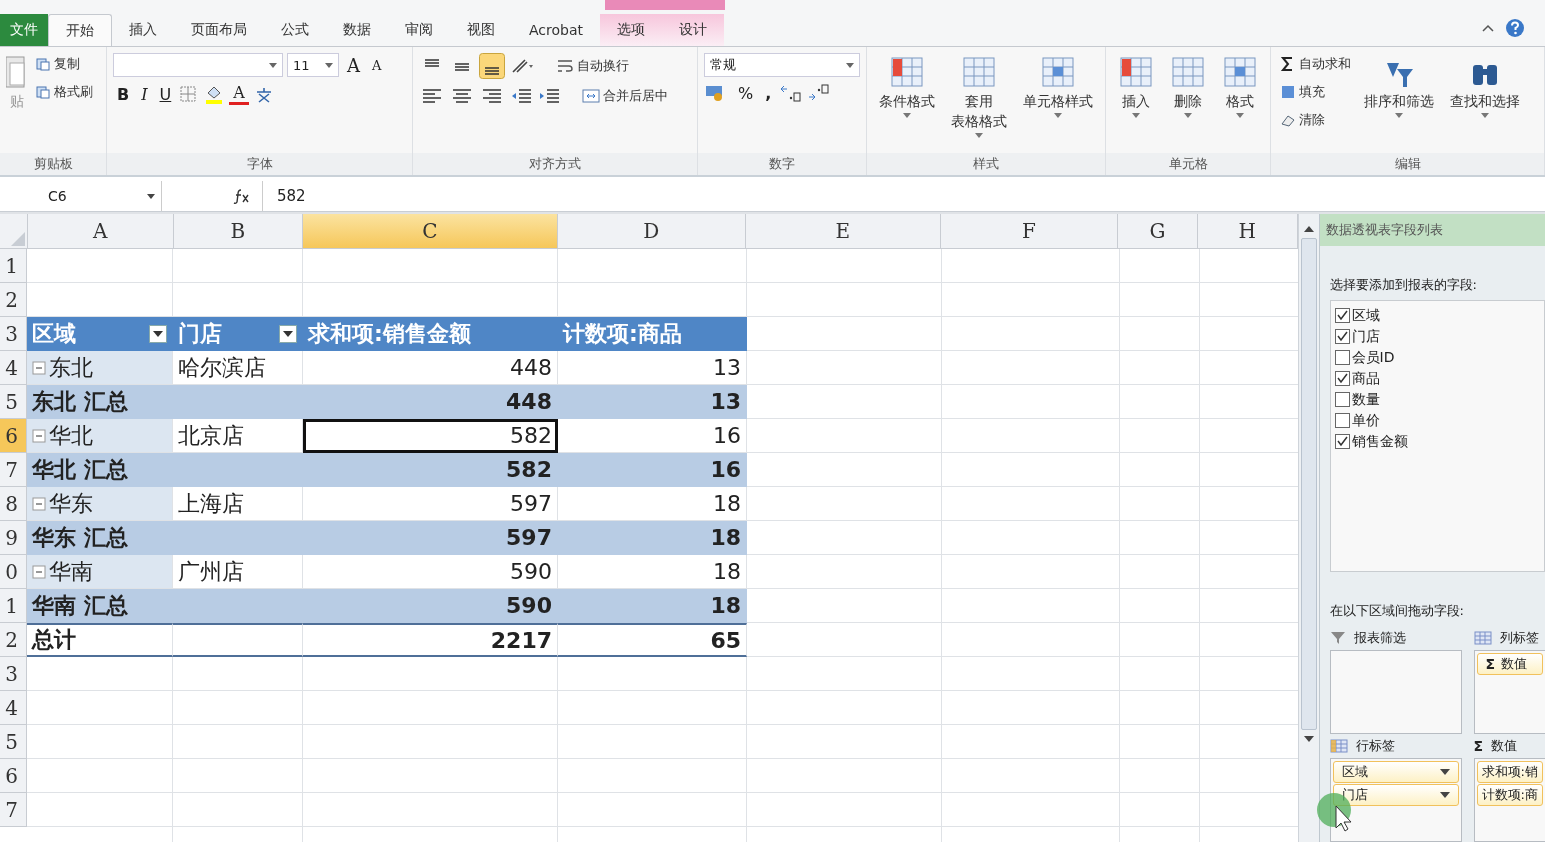 This screenshot has height=842, width=1545. I want to click on ribbon-tab: 视图, so click(481, 30).